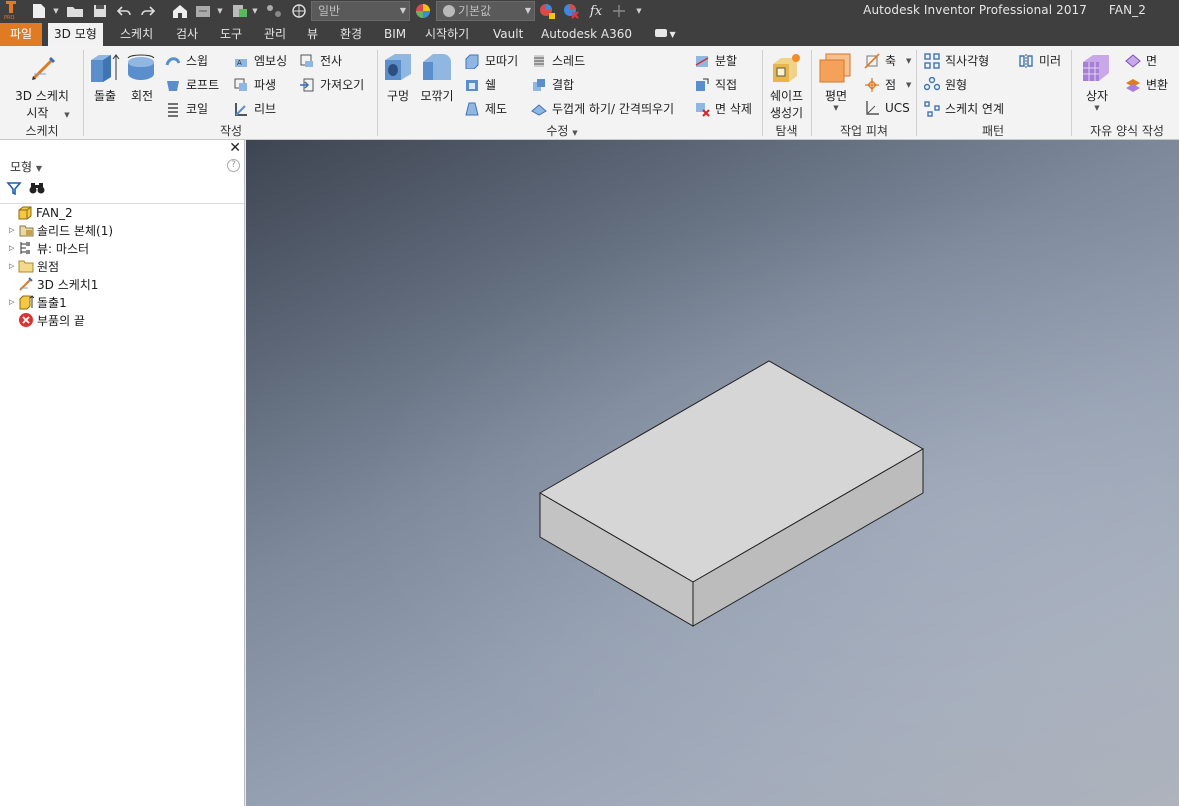  What do you see at coordinates (1146, 84) in the screenshot?
I see `freeform-convert-button: 변환` at bounding box center [1146, 84].